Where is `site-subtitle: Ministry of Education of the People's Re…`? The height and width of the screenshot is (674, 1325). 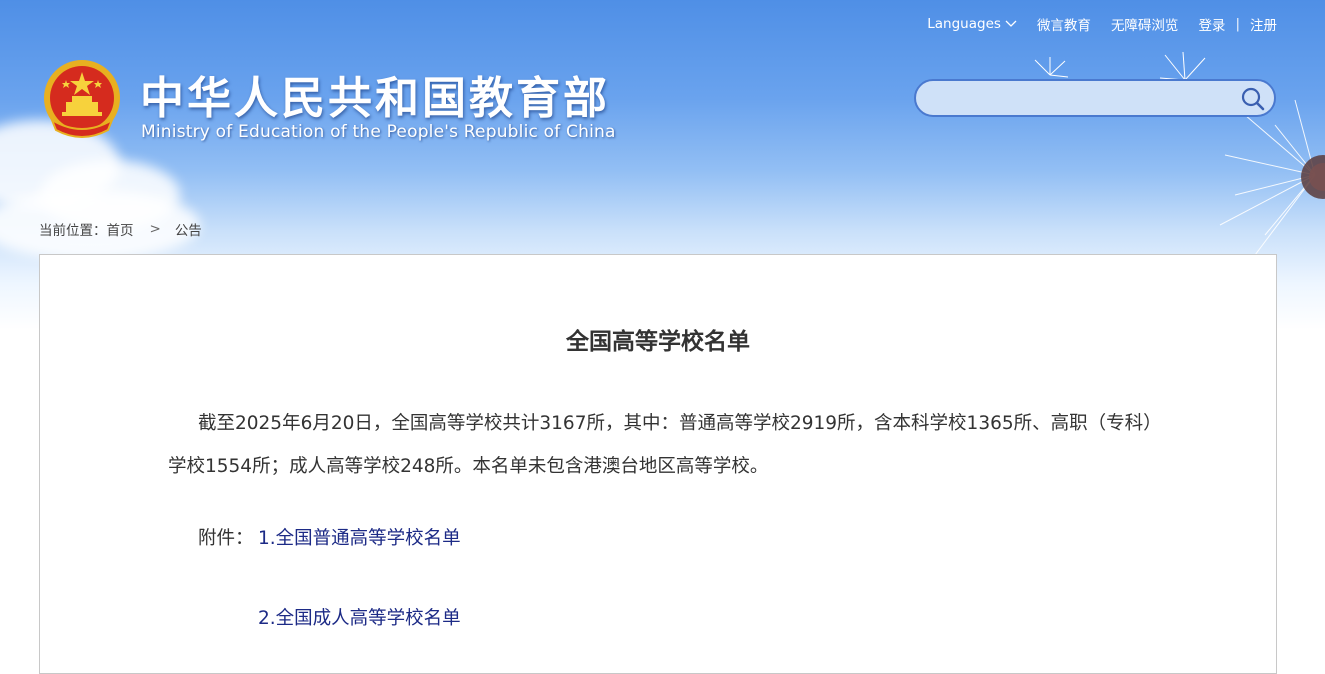
site-subtitle: Ministry of Education of the People's Re… is located at coordinates (378, 132).